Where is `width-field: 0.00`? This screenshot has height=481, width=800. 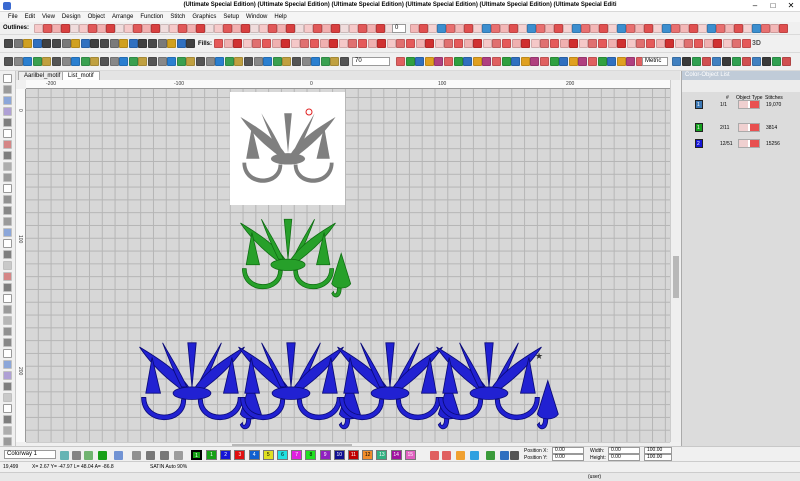 width-field: 0.00 is located at coordinates (624, 450).